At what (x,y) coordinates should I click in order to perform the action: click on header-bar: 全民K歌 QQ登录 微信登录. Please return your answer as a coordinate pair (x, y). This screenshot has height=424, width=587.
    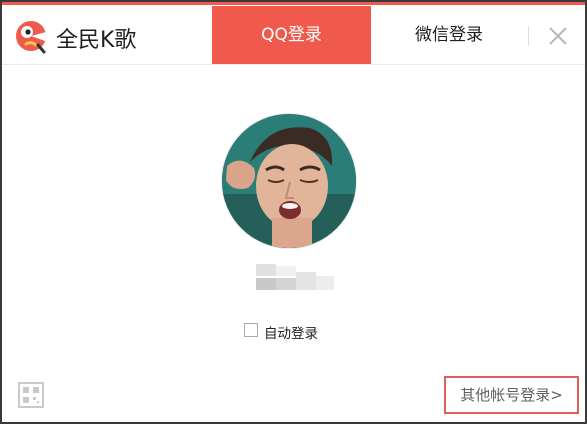
    Looking at the image, I should click on (293, 35).